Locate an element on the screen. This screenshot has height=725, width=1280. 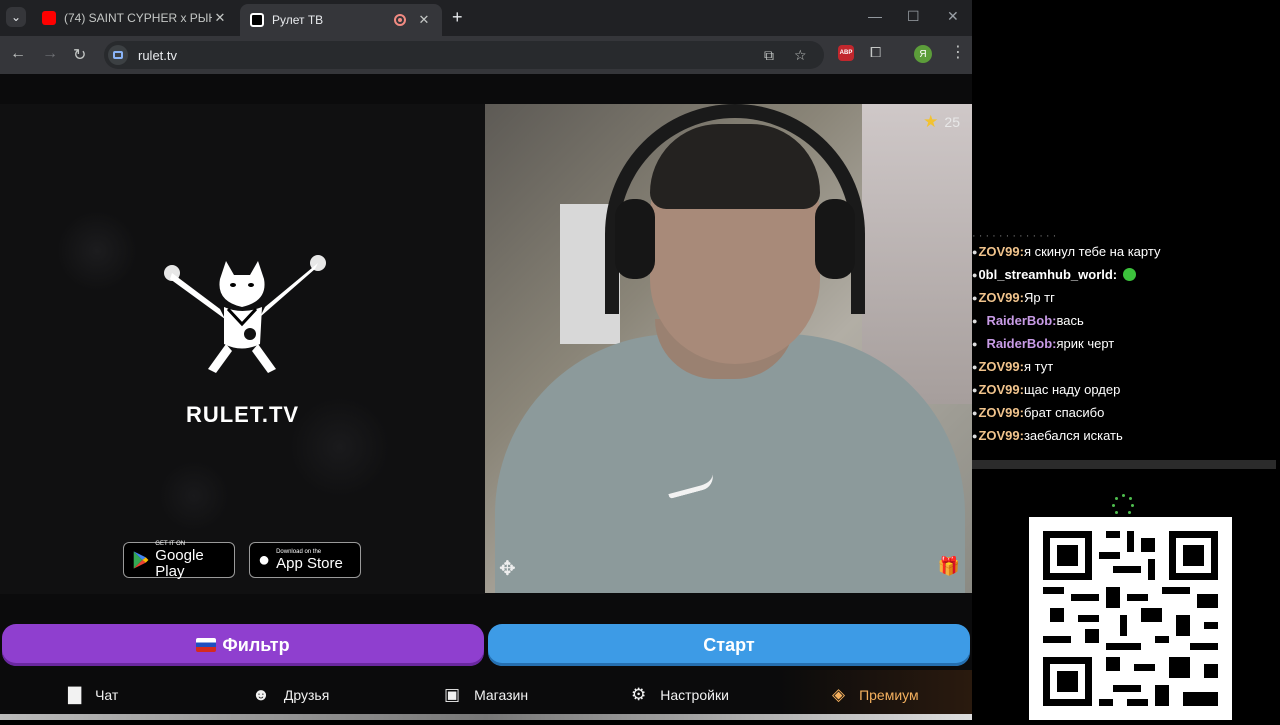
tab-search-button: ⌄ is located at coordinates (16, 17).